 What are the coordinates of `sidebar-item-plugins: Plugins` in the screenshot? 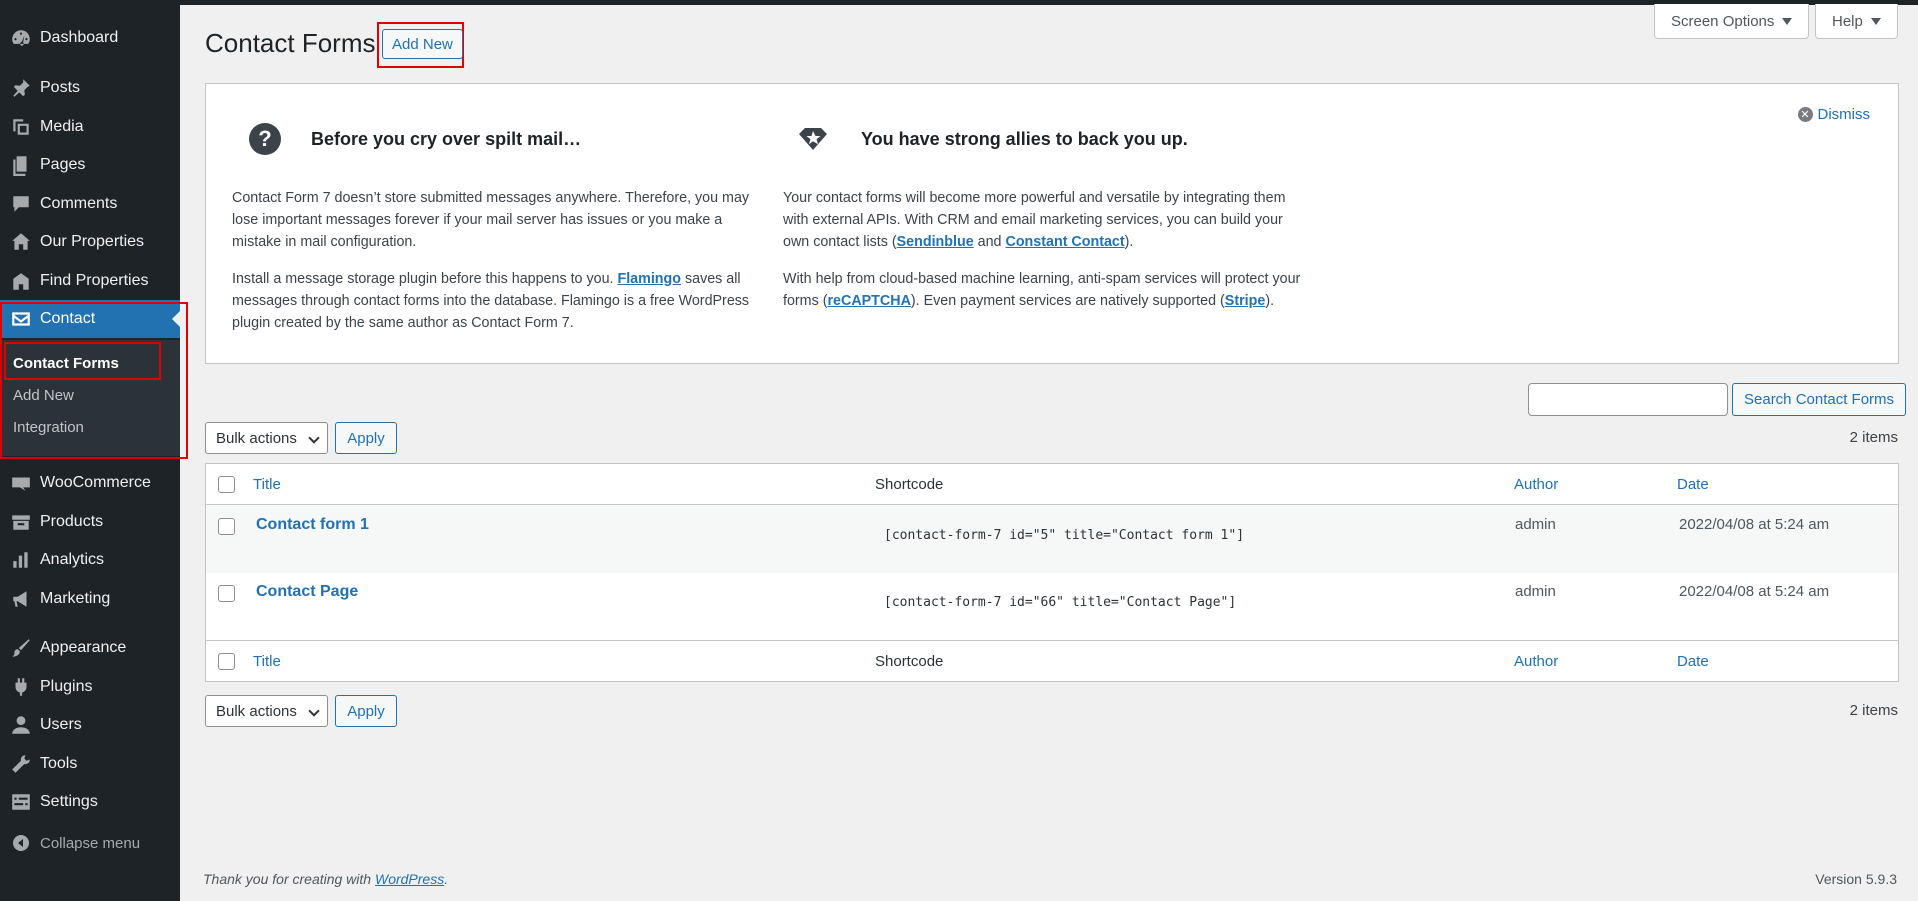 It's located at (90, 687).